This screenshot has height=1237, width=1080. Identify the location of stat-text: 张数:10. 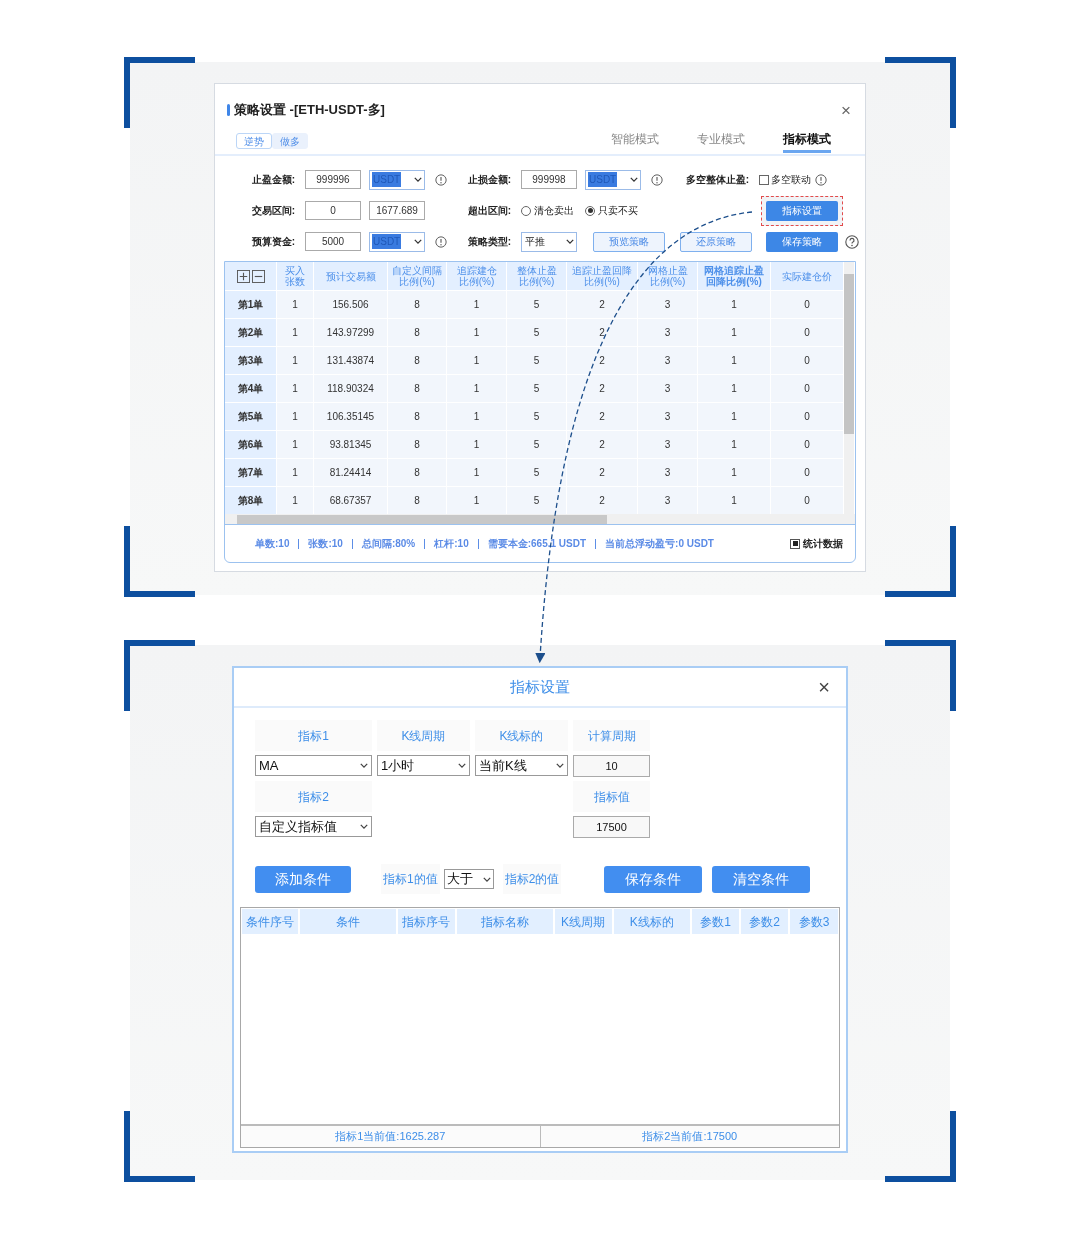
(325, 544).